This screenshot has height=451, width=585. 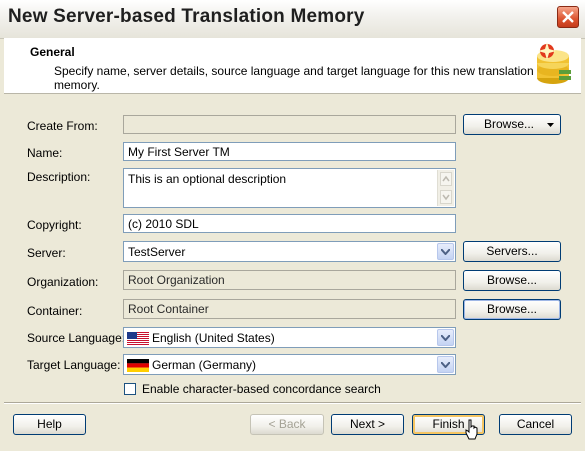 What do you see at coordinates (46, 253) in the screenshot?
I see `server-label: Server:` at bounding box center [46, 253].